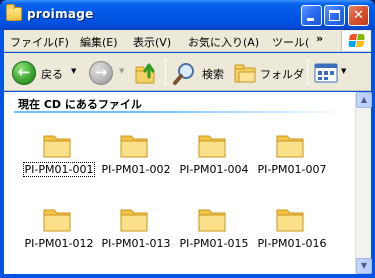 This screenshot has height=278, width=375. I want to click on search-button-label: 検索, so click(213, 74).